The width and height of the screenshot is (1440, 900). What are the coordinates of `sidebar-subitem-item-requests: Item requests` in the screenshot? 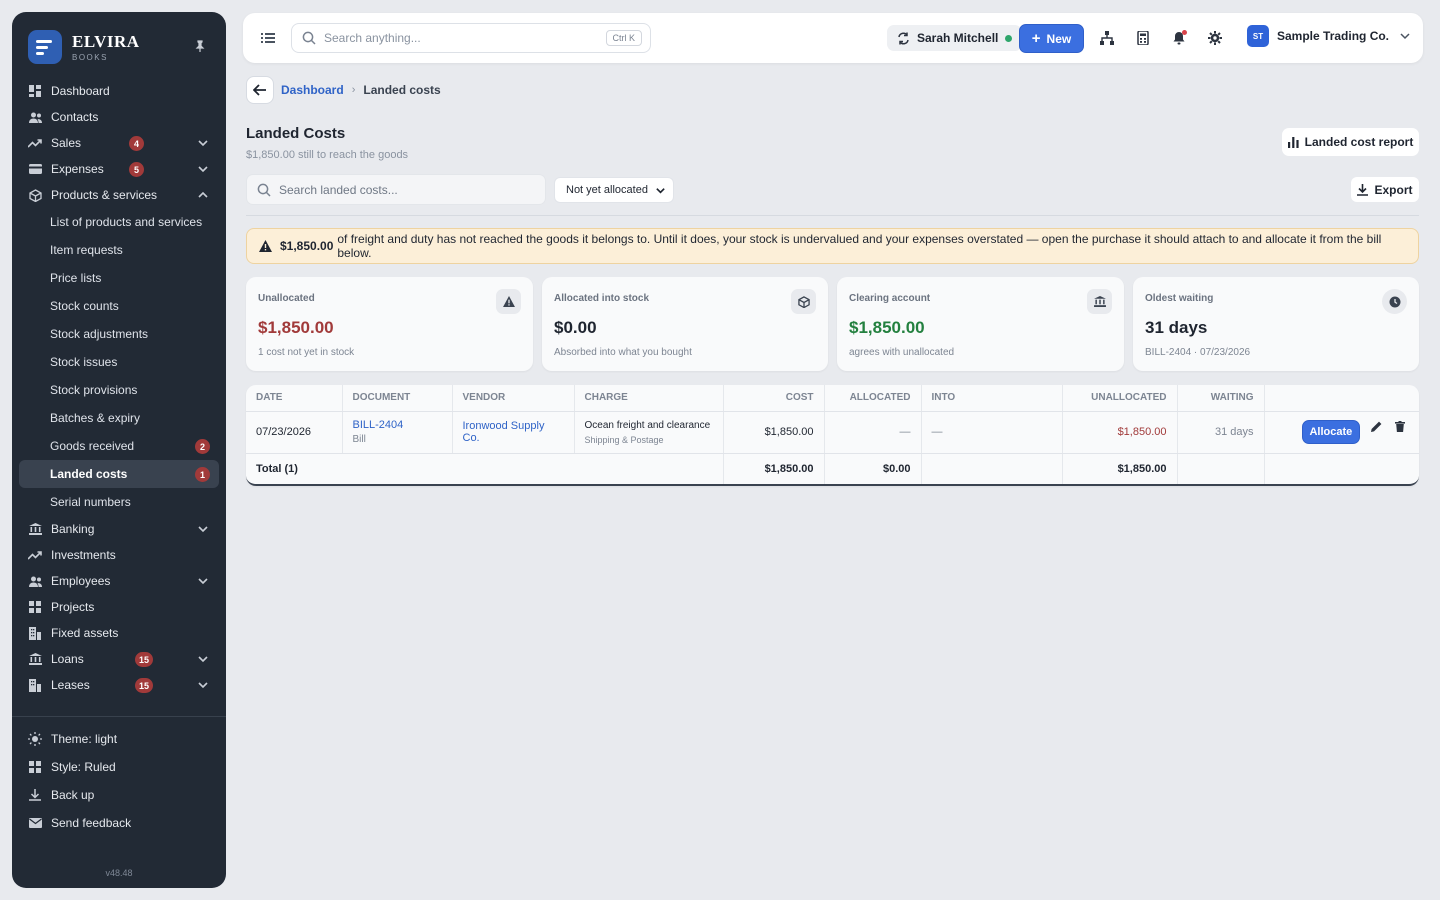 It's located at (119, 250).